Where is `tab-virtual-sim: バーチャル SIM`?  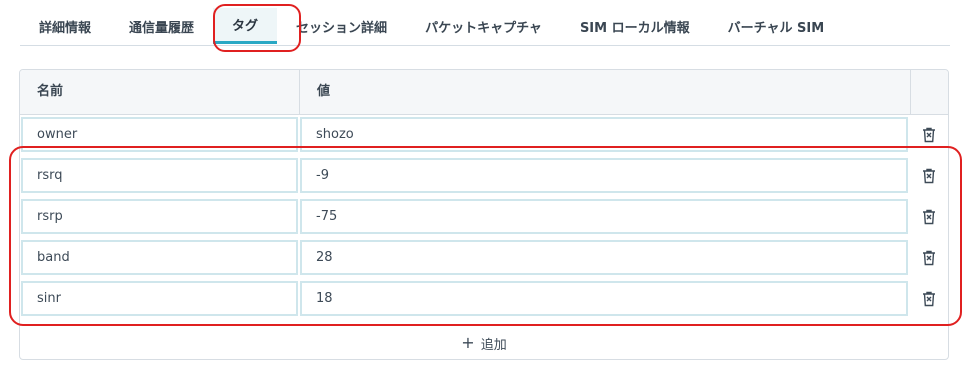
tab-virtual-sim: バーチャル SIM is located at coordinates (776, 26).